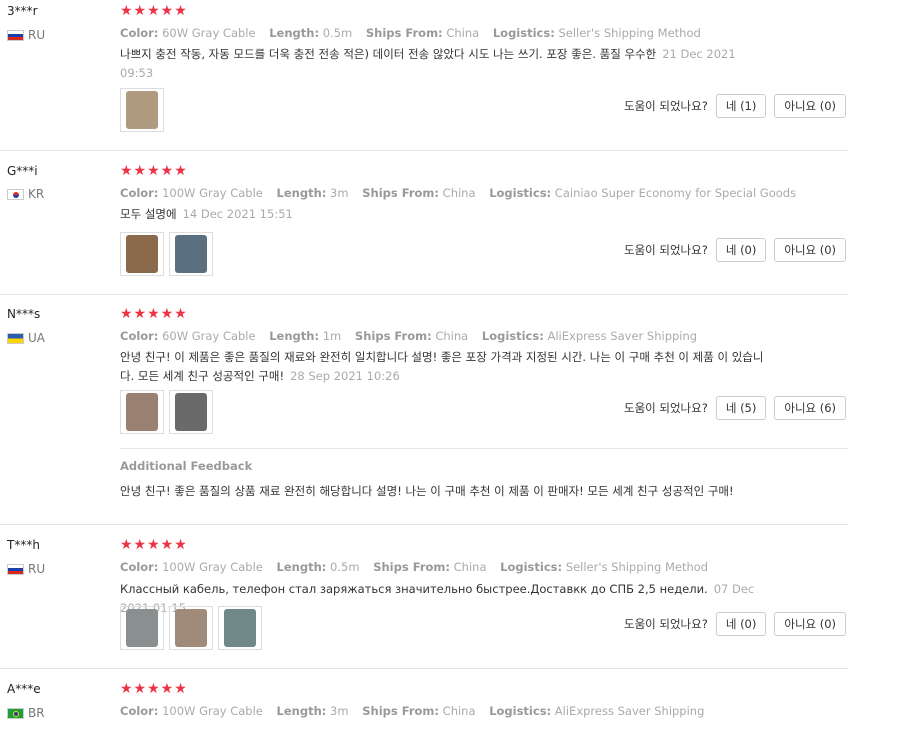  I want to click on additional-feedback-title: Additional Feedback, so click(186, 466).